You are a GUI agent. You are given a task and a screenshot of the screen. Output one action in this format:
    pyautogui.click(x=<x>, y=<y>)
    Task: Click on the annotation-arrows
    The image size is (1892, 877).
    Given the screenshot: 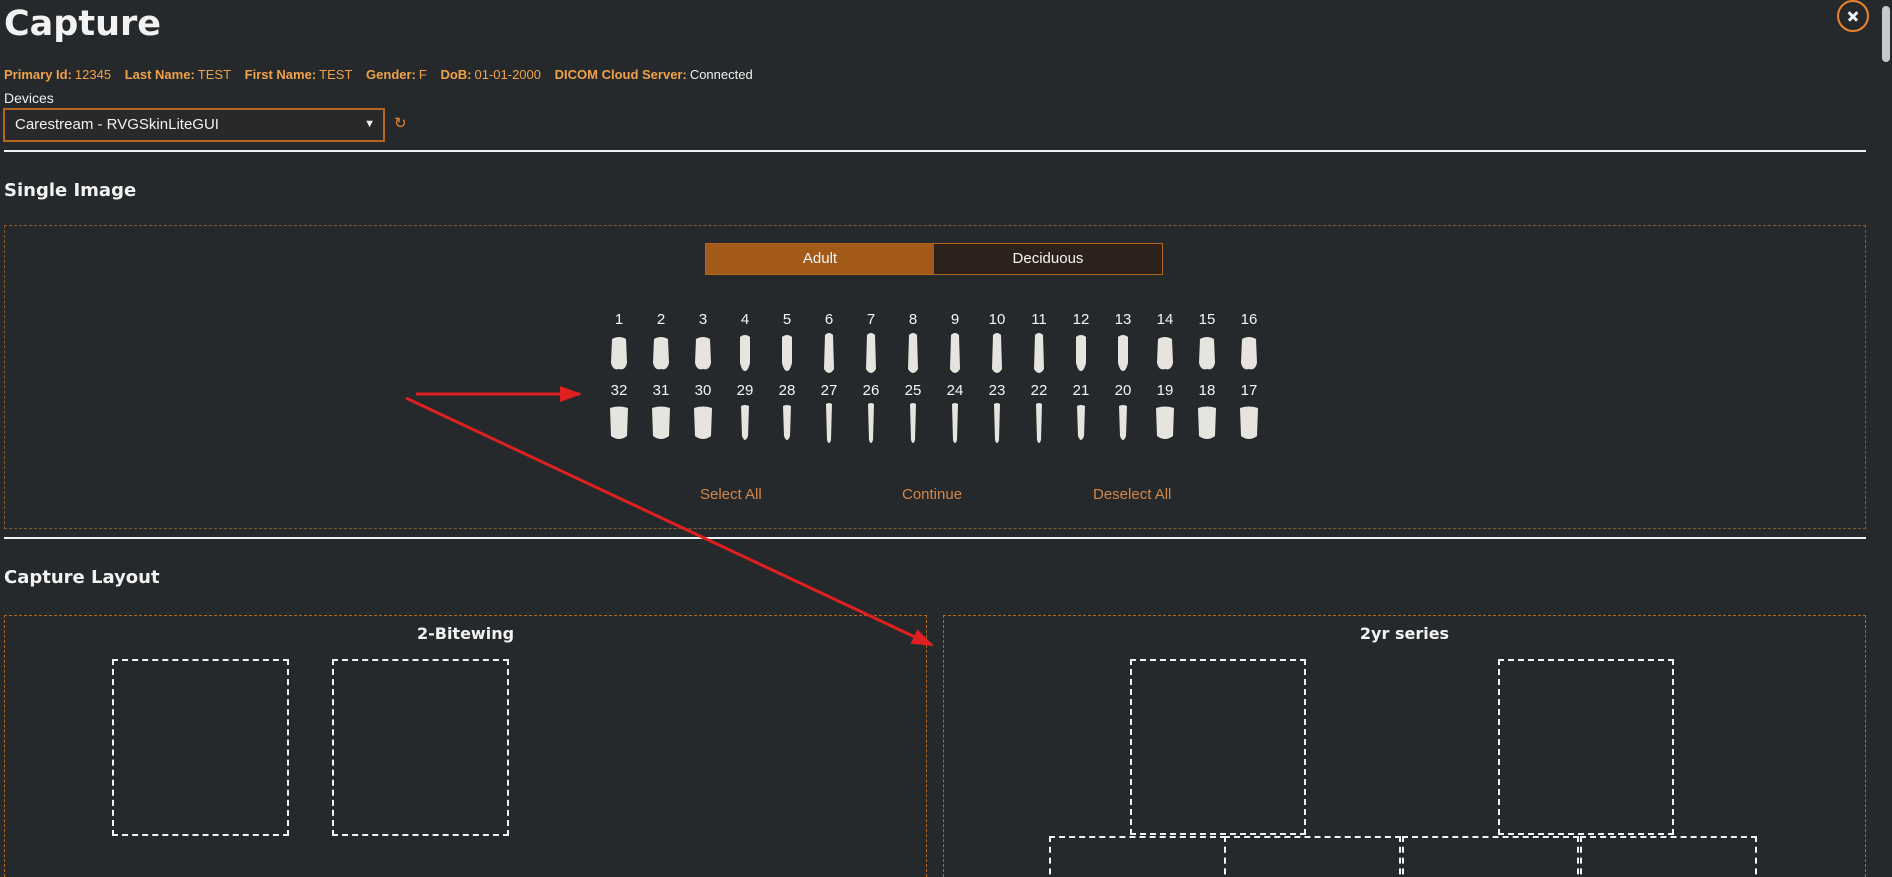 What is the action you would take?
    pyautogui.click(x=669, y=516)
    